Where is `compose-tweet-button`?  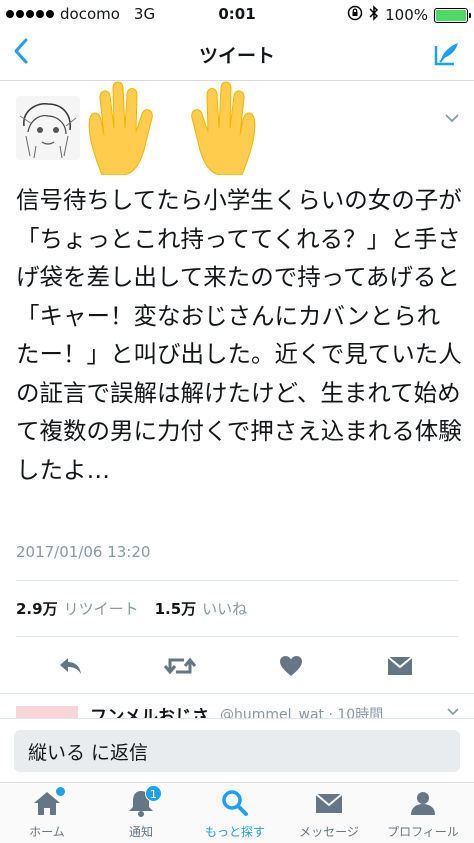 compose-tweet-button is located at coordinates (446, 54).